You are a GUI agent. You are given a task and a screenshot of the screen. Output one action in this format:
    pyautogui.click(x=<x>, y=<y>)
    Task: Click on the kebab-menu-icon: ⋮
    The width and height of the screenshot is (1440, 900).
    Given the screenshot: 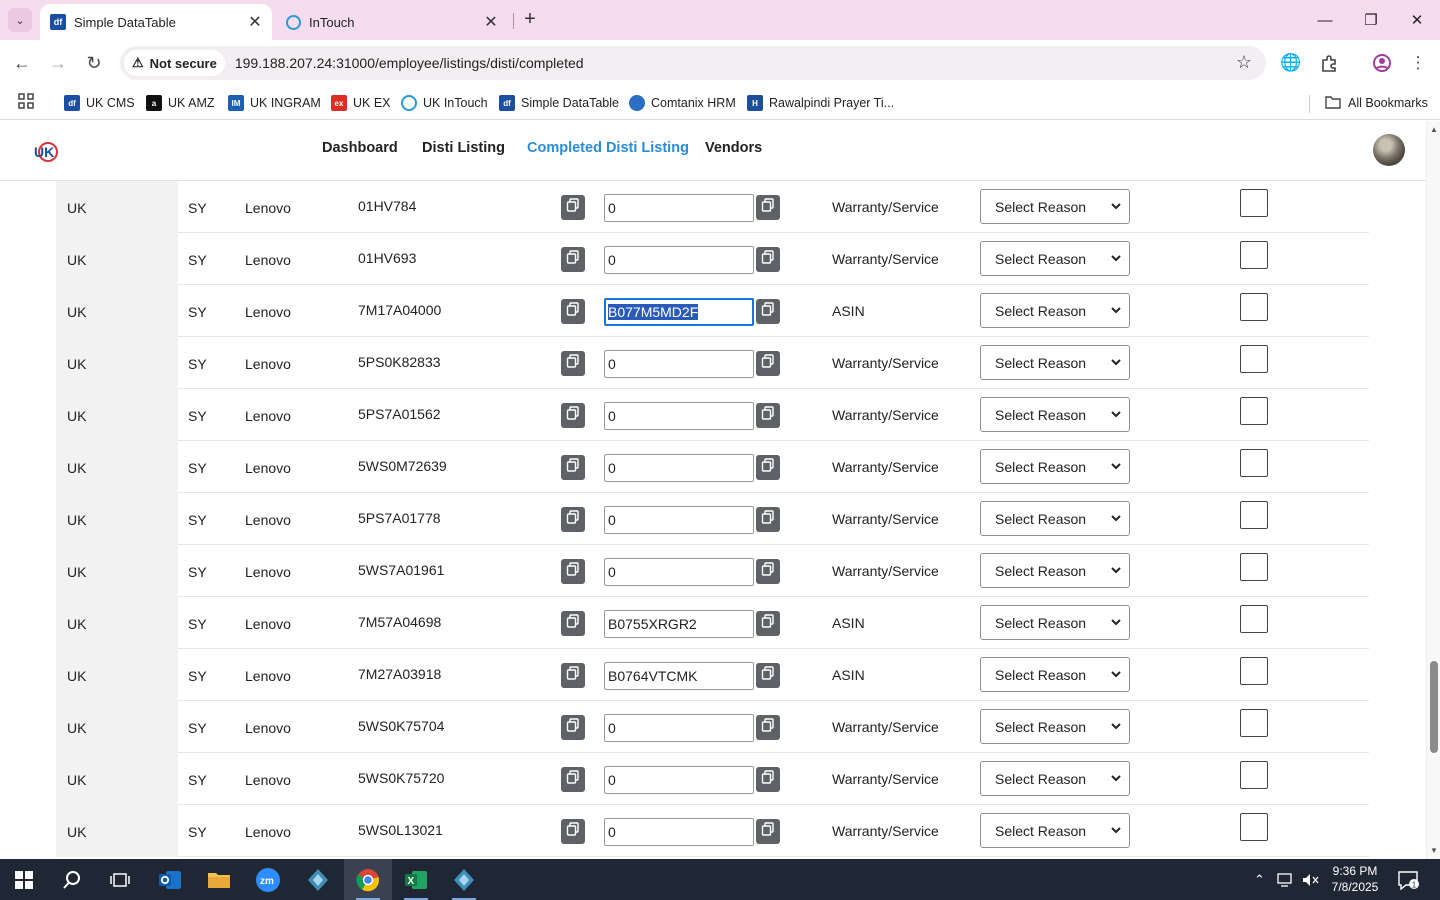 What is the action you would take?
    pyautogui.click(x=1418, y=63)
    